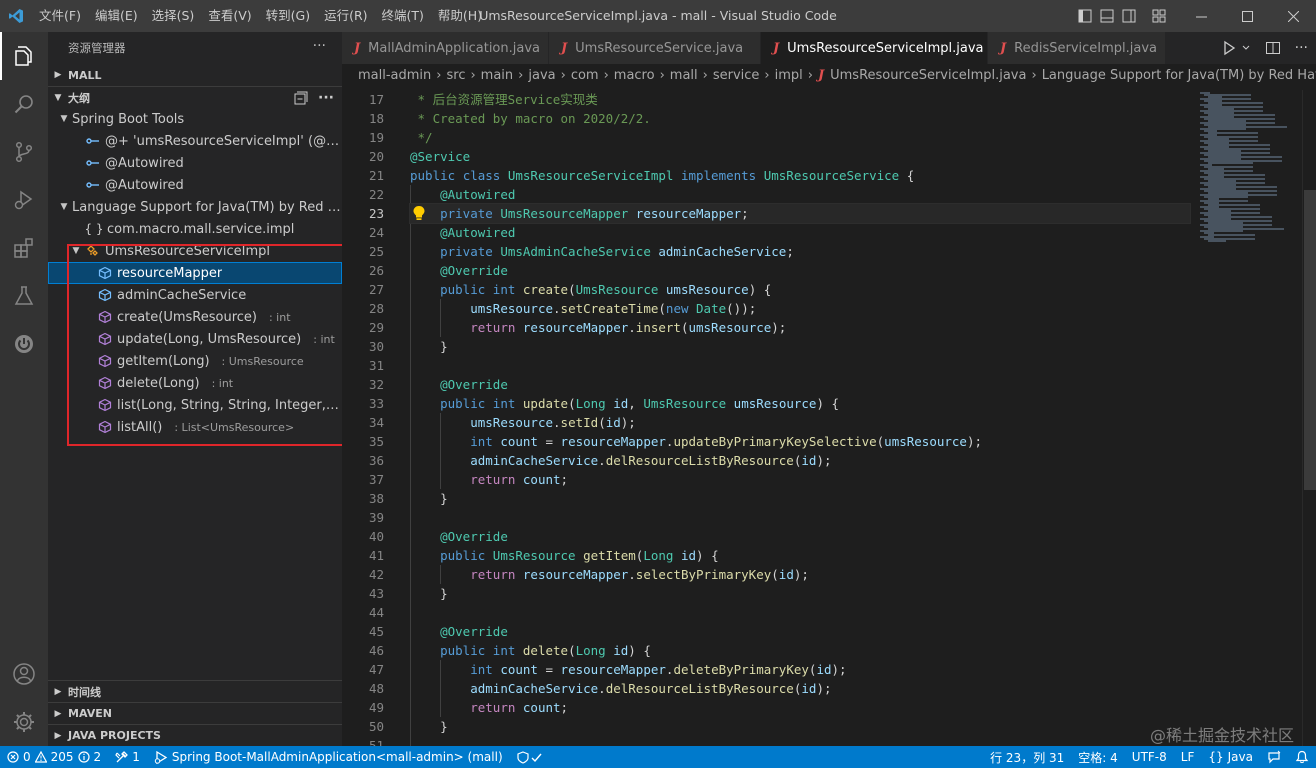 The image size is (1316, 768). Describe the element at coordinates (1302, 757) in the screenshot. I see `notifications-bell-icon` at that location.